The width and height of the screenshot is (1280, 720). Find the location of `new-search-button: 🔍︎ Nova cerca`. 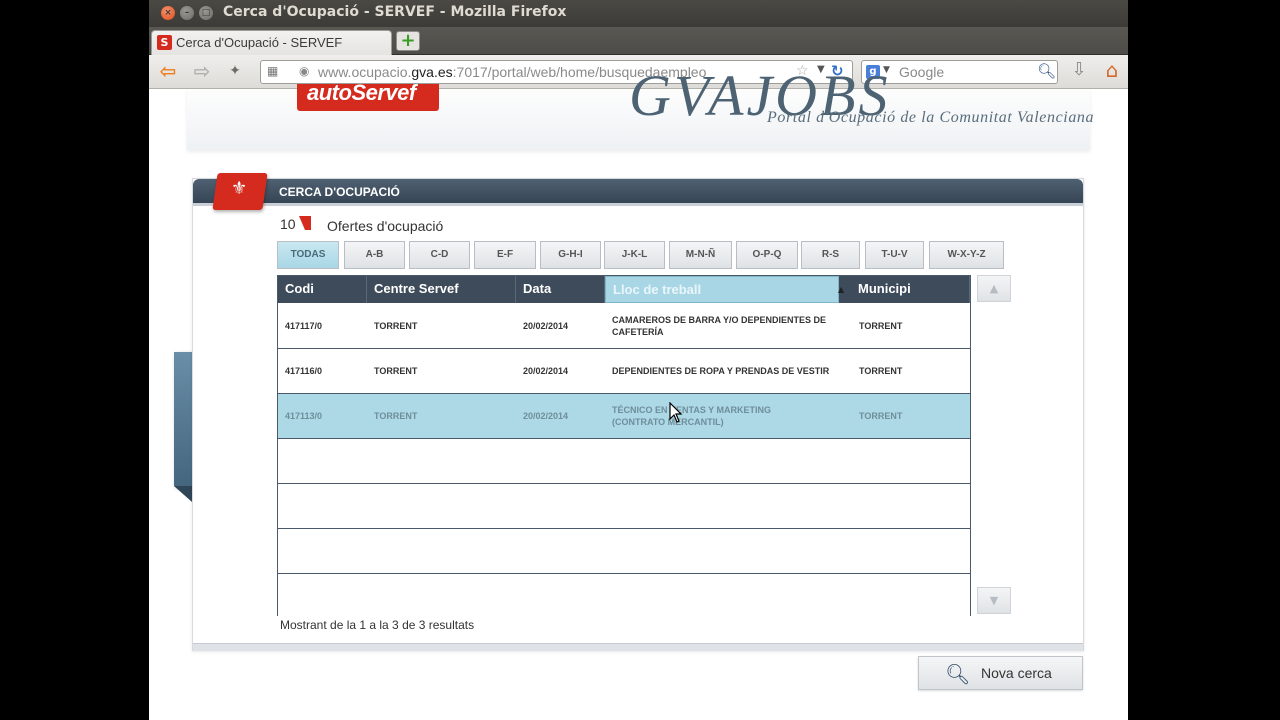

new-search-button: 🔍︎ Nova cerca is located at coordinates (1000, 673).